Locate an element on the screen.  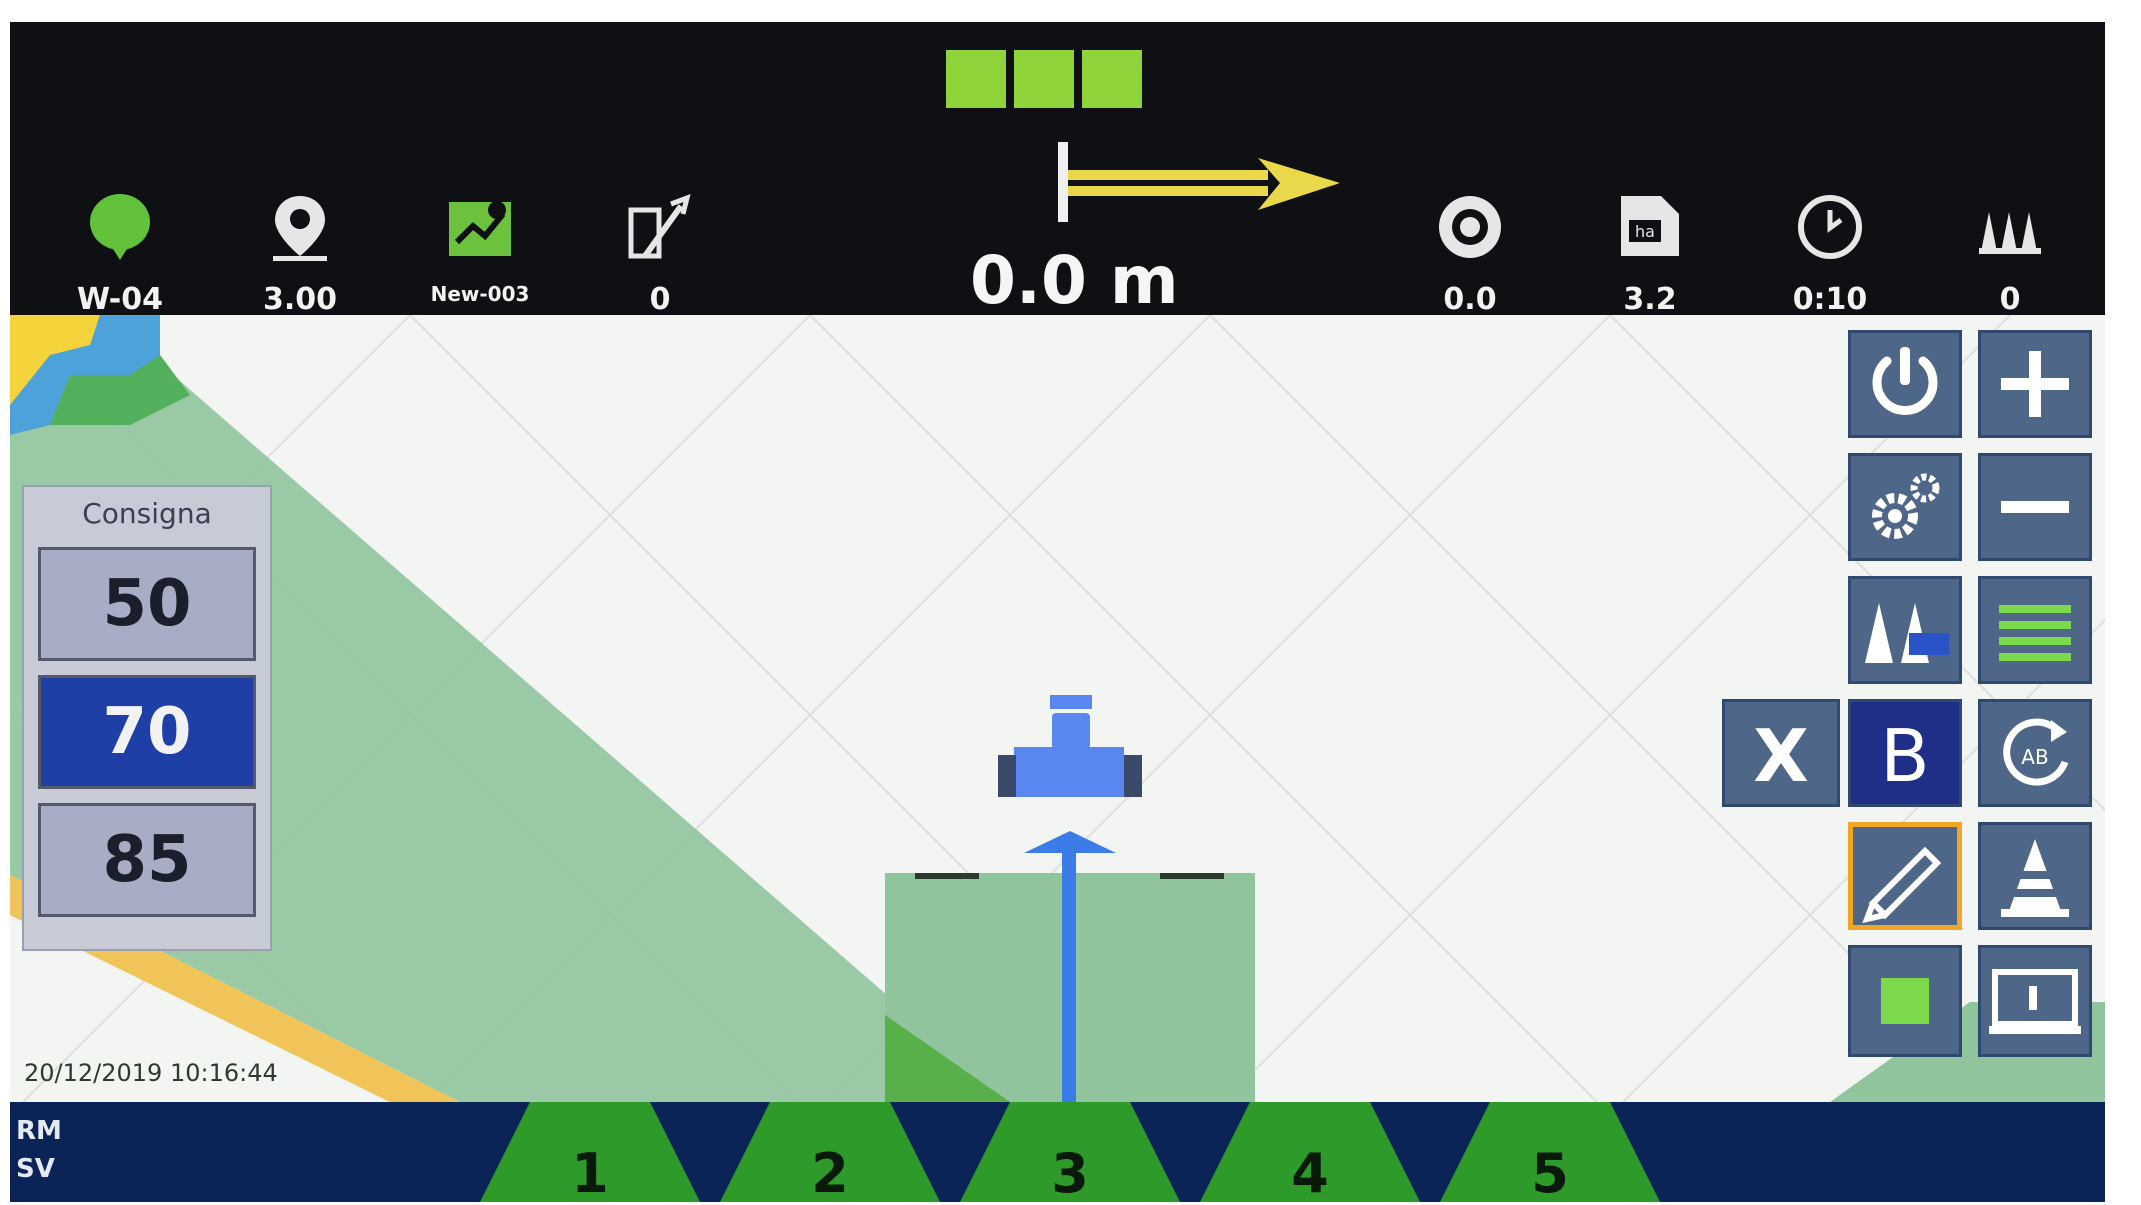
cancel-ab-button: X is located at coordinates (1781, 753).